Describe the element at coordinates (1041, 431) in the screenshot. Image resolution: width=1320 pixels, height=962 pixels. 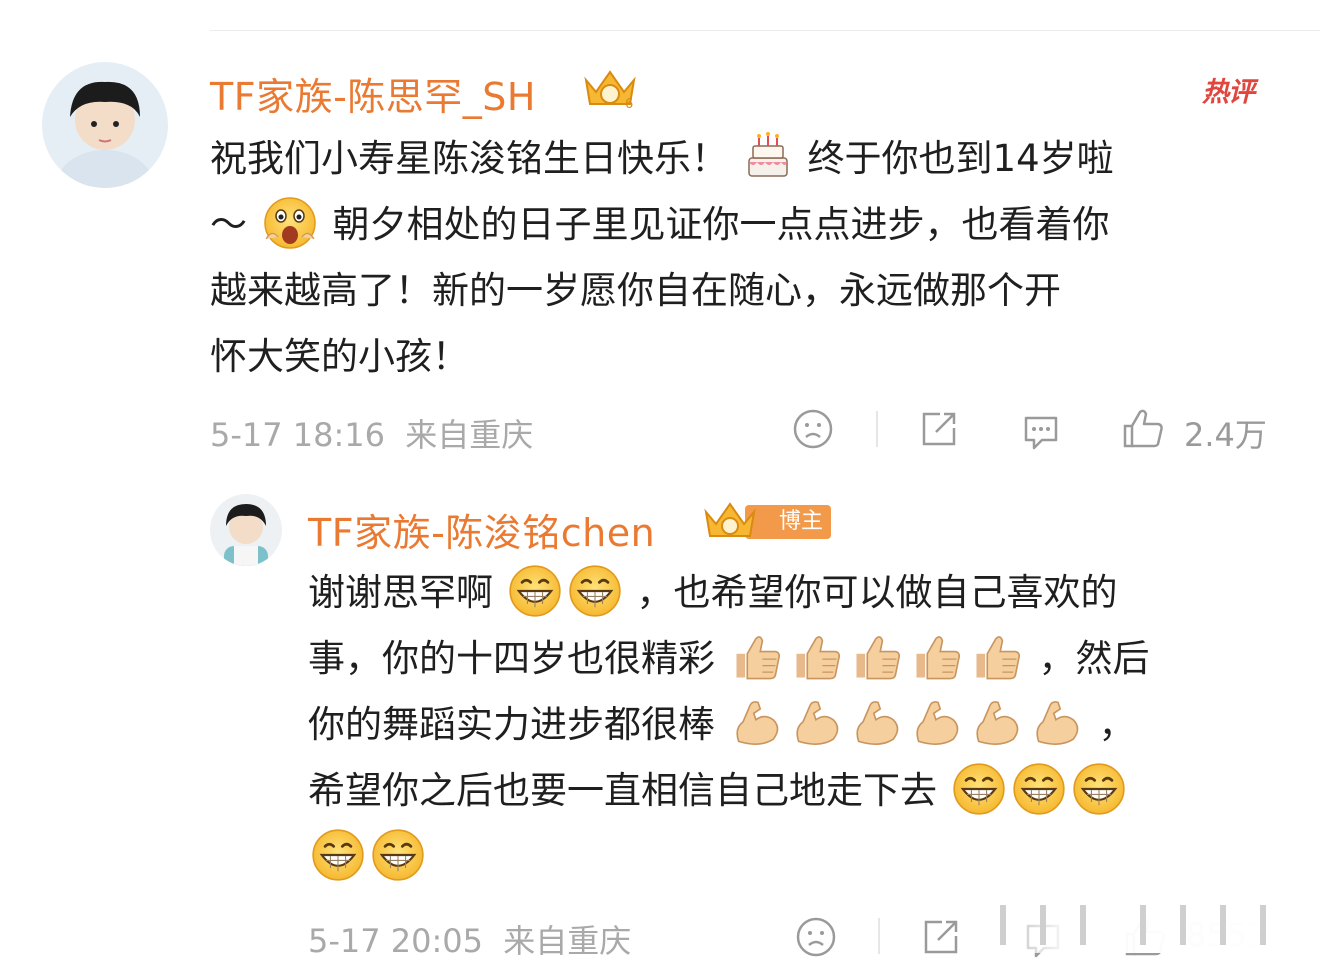
I see `comment-icon` at that location.